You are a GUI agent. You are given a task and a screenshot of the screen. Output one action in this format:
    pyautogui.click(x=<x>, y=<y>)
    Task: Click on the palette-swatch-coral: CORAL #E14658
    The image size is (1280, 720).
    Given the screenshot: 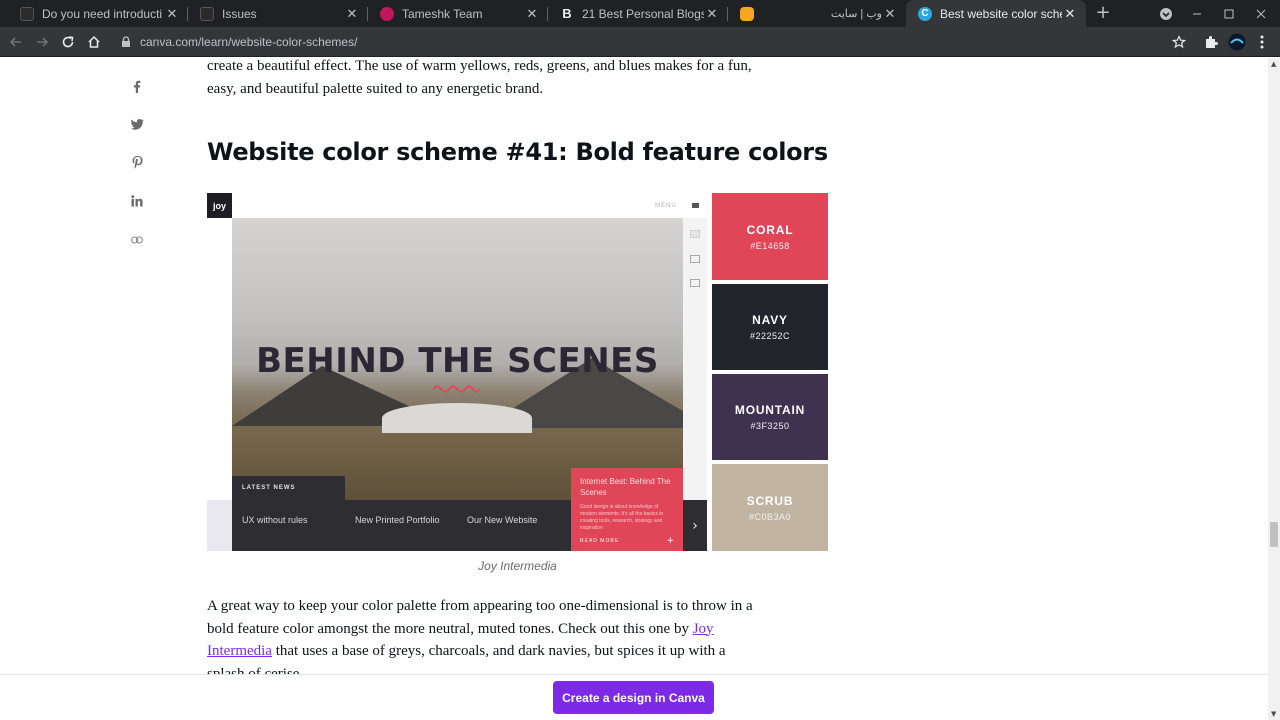 What is the action you would take?
    pyautogui.click(x=770, y=236)
    